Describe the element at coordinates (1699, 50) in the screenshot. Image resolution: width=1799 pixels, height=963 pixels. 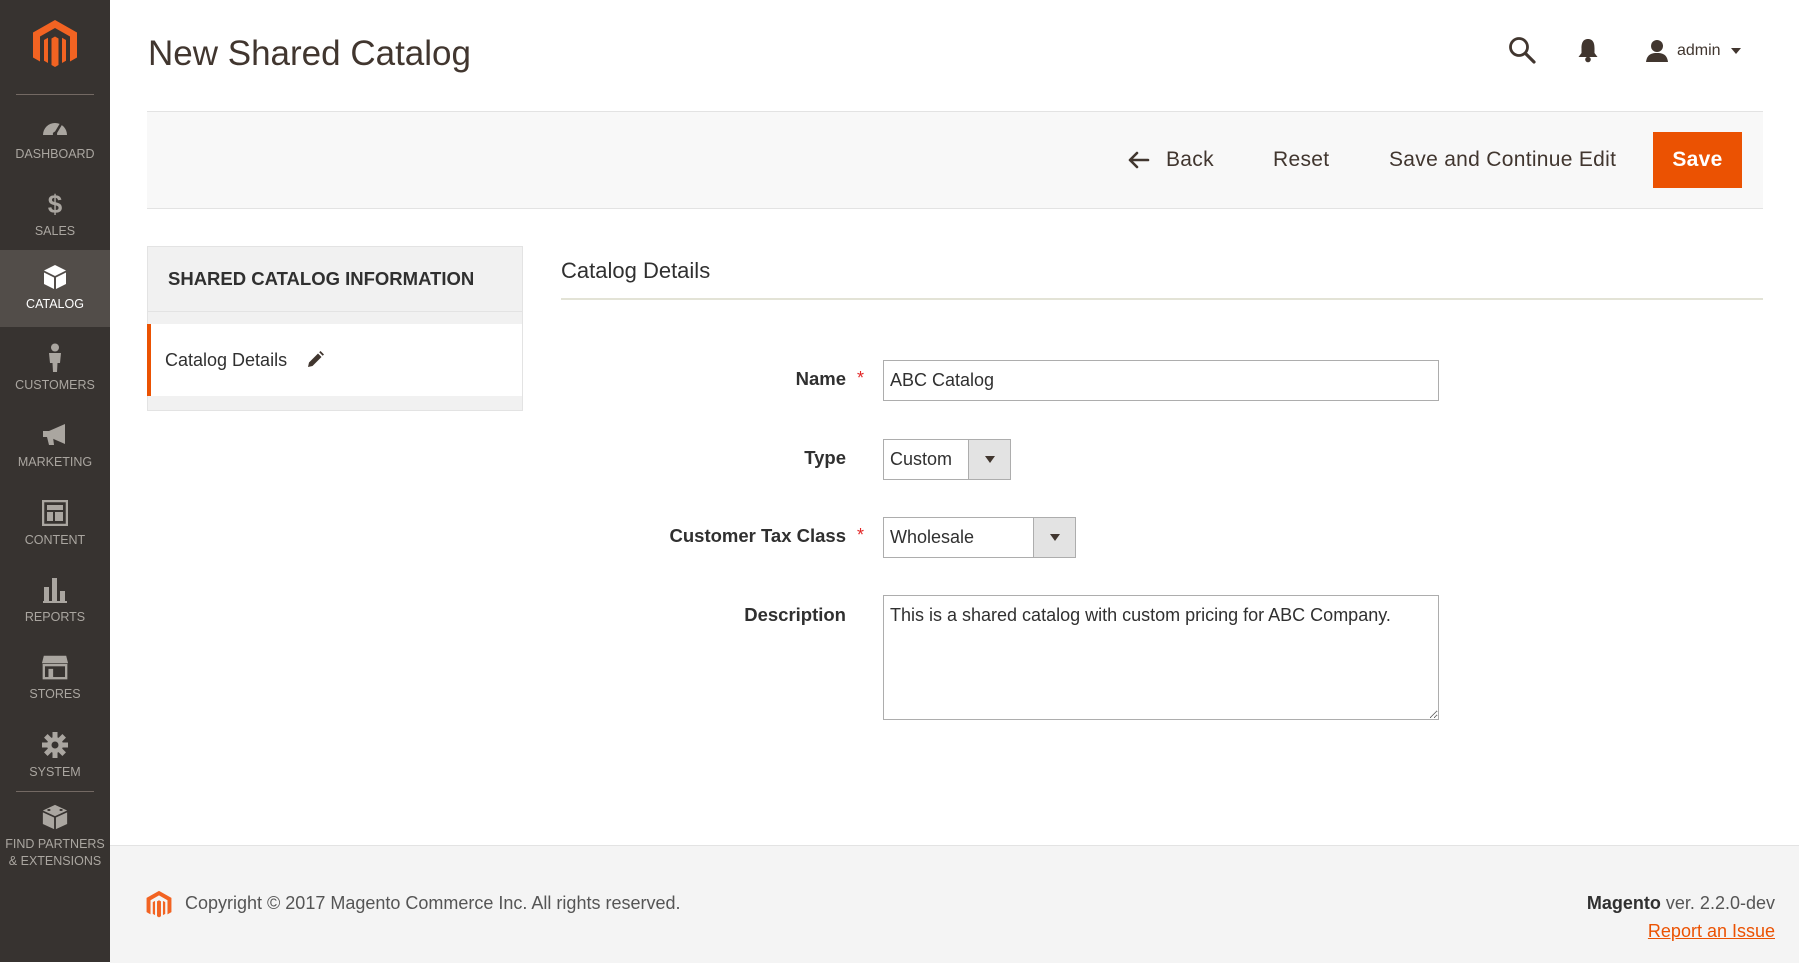
I see `user-name: admin` at that location.